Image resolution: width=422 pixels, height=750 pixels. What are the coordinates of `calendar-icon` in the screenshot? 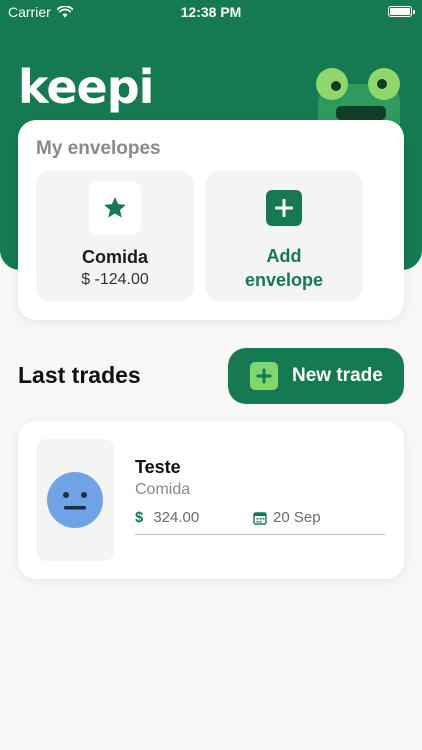 It's located at (260, 518).